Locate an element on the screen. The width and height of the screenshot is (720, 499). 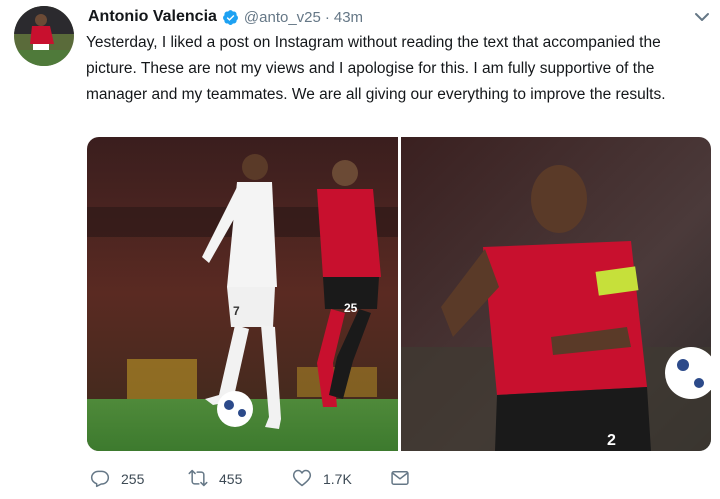
tweet-actions: 255 455 1.7K is located at coordinates (250, 479).